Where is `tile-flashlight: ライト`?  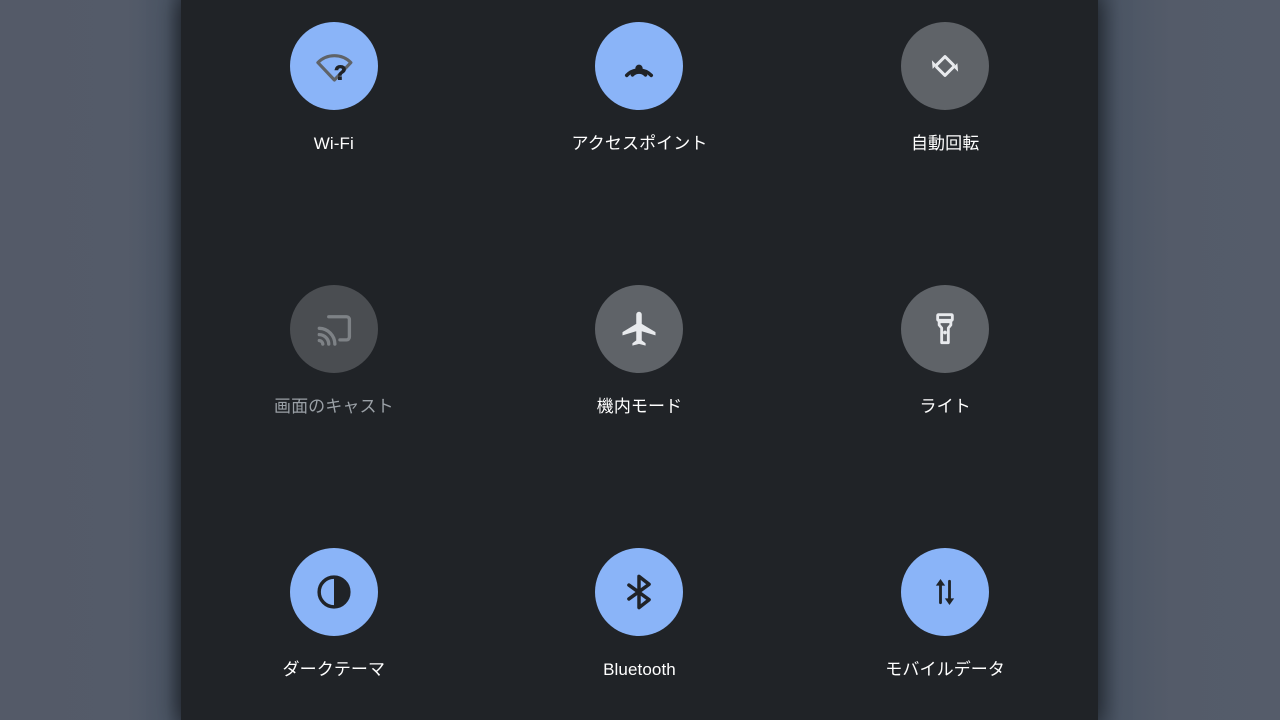
tile-flashlight: ライト is located at coordinates (945, 394).